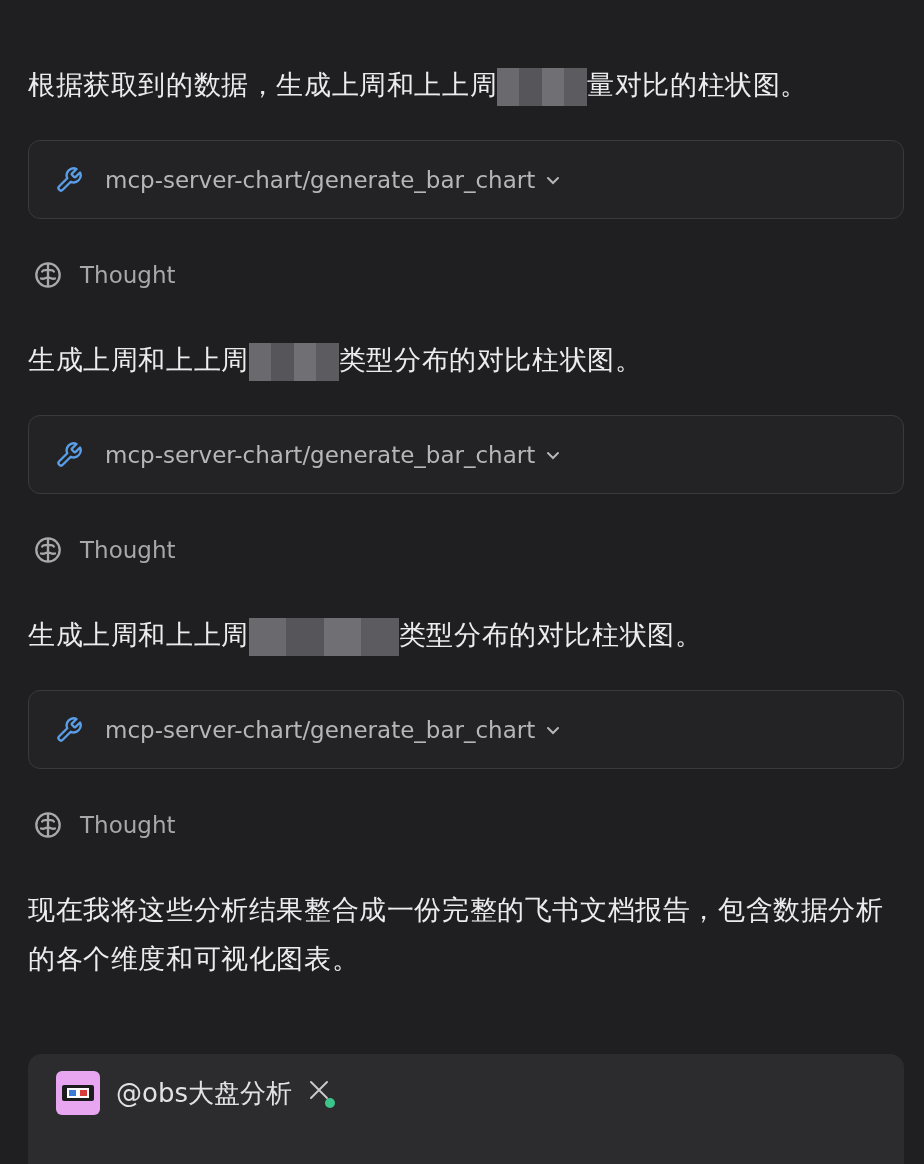 This screenshot has width=924, height=1164. What do you see at coordinates (78, 1093) in the screenshot?
I see `avatar-icon` at bounding box center [78, 1093].